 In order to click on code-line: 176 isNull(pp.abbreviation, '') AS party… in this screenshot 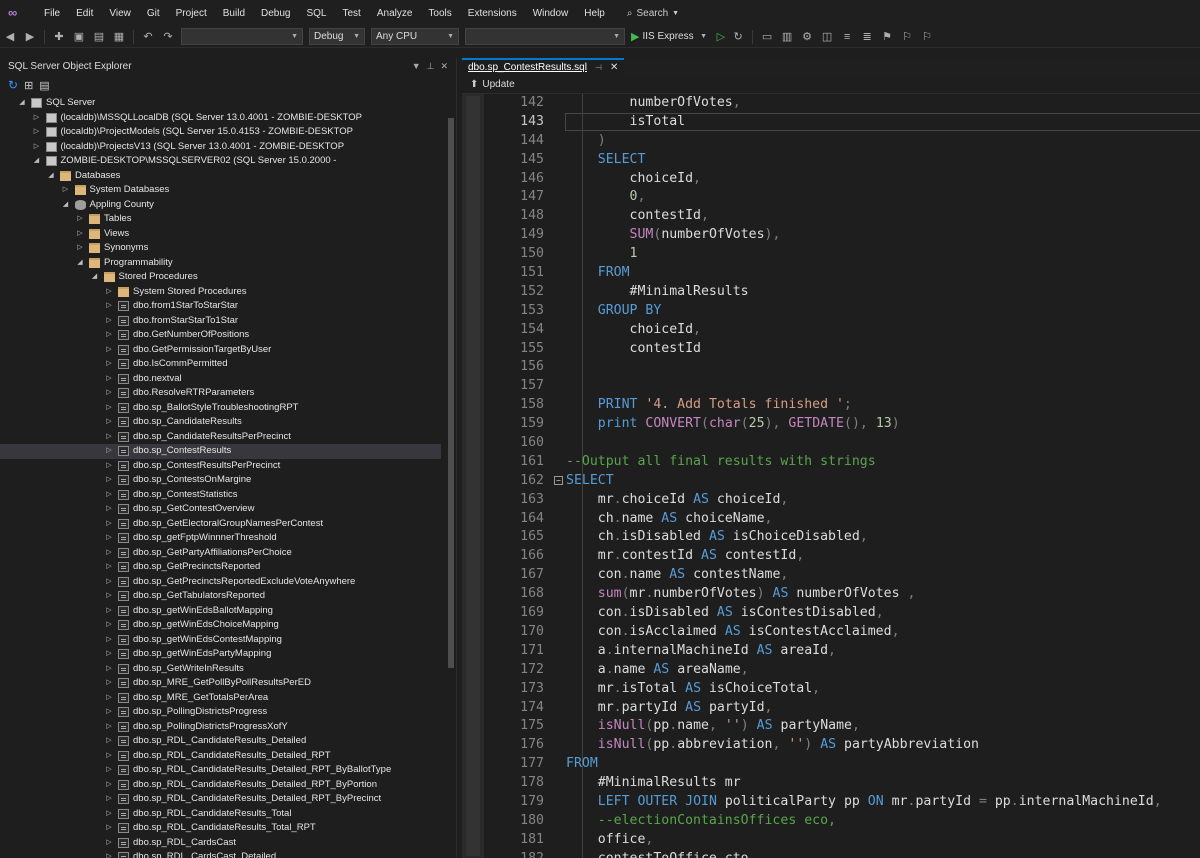, I will do `click(842, 745)`.